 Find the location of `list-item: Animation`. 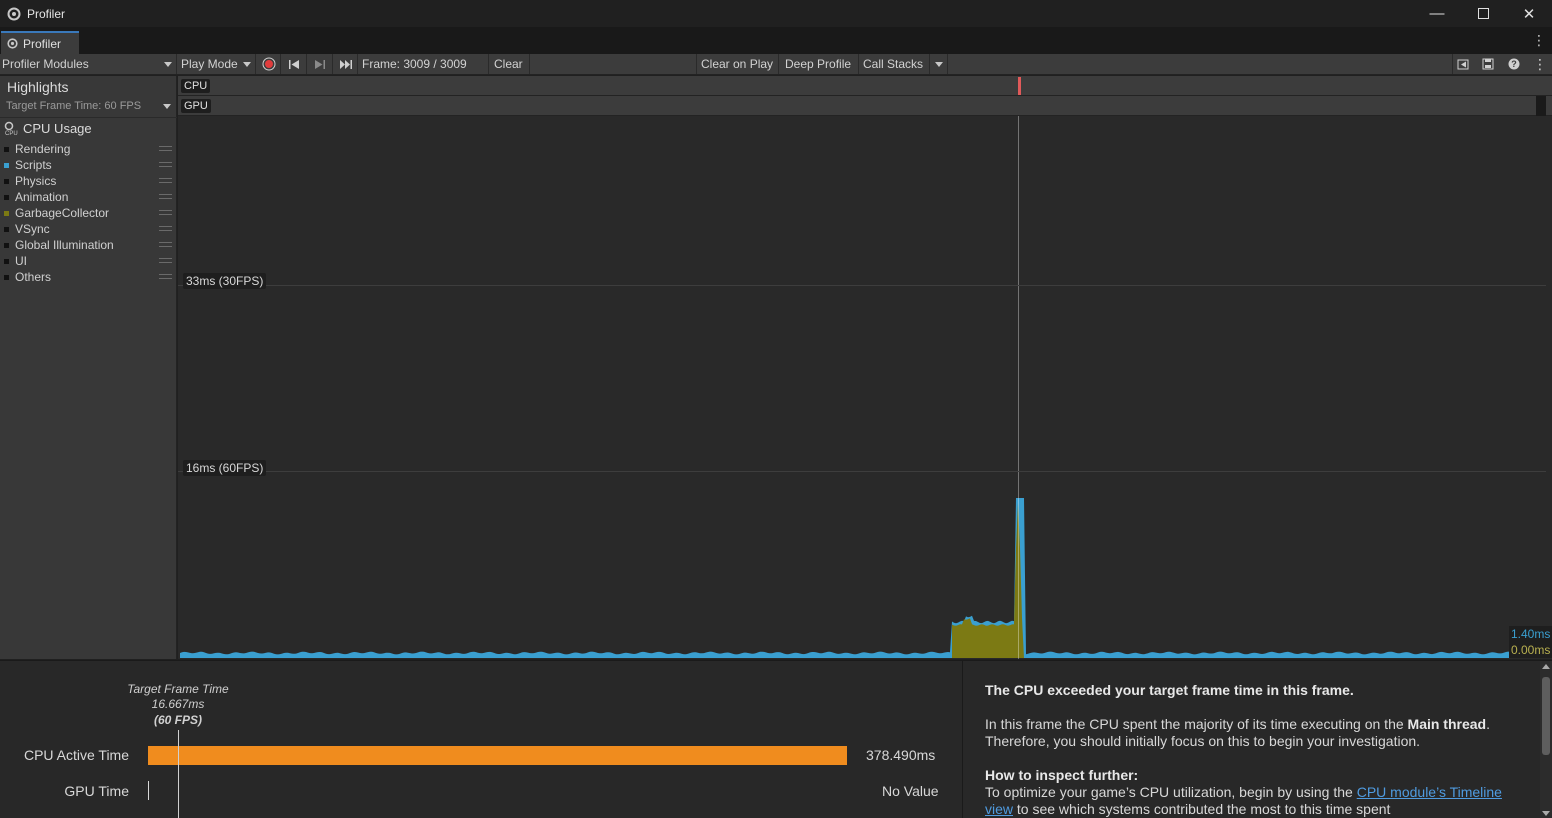

list-item: Animation is located at coordinates (88, 197).